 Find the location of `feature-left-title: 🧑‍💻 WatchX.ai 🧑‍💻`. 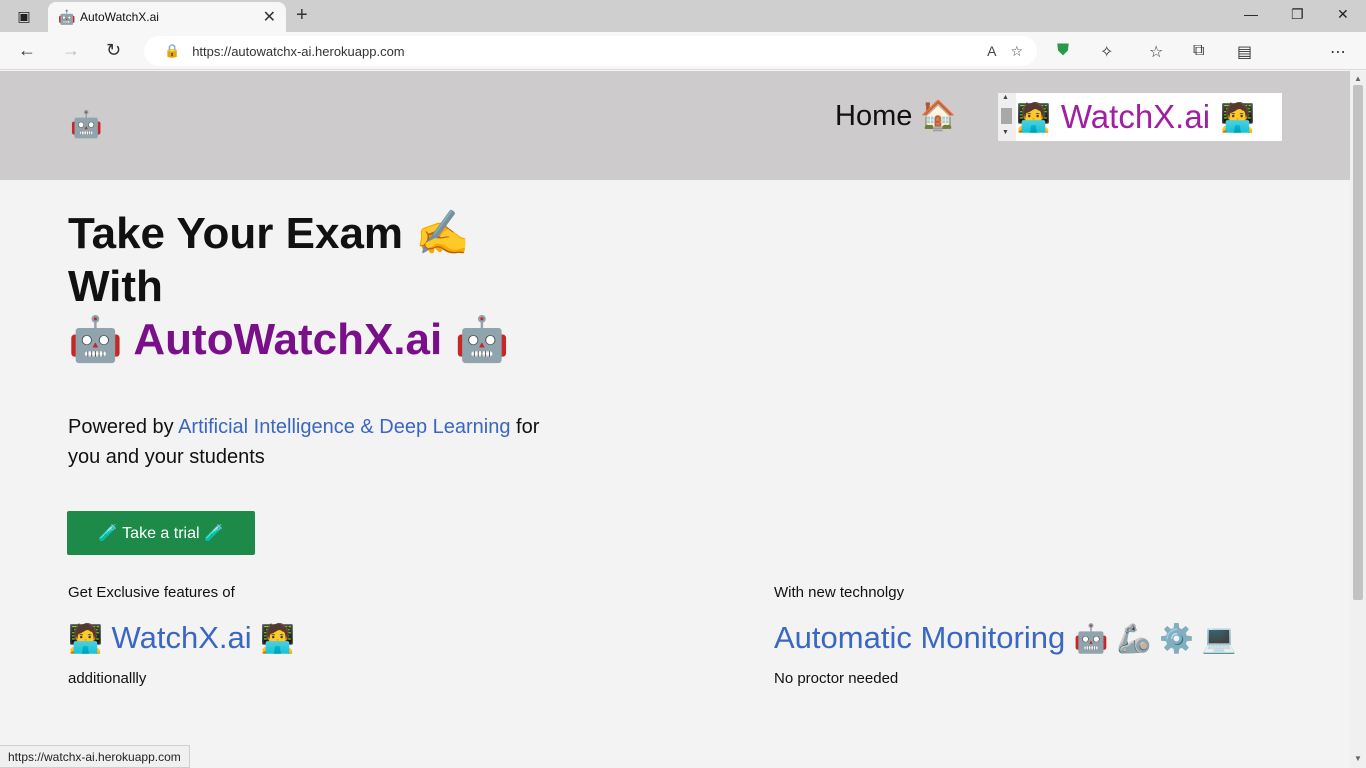

feature-left-title: 🧑‍💻 WatchX.ai 🧑‍💻 is located at coordinates (181, 638).